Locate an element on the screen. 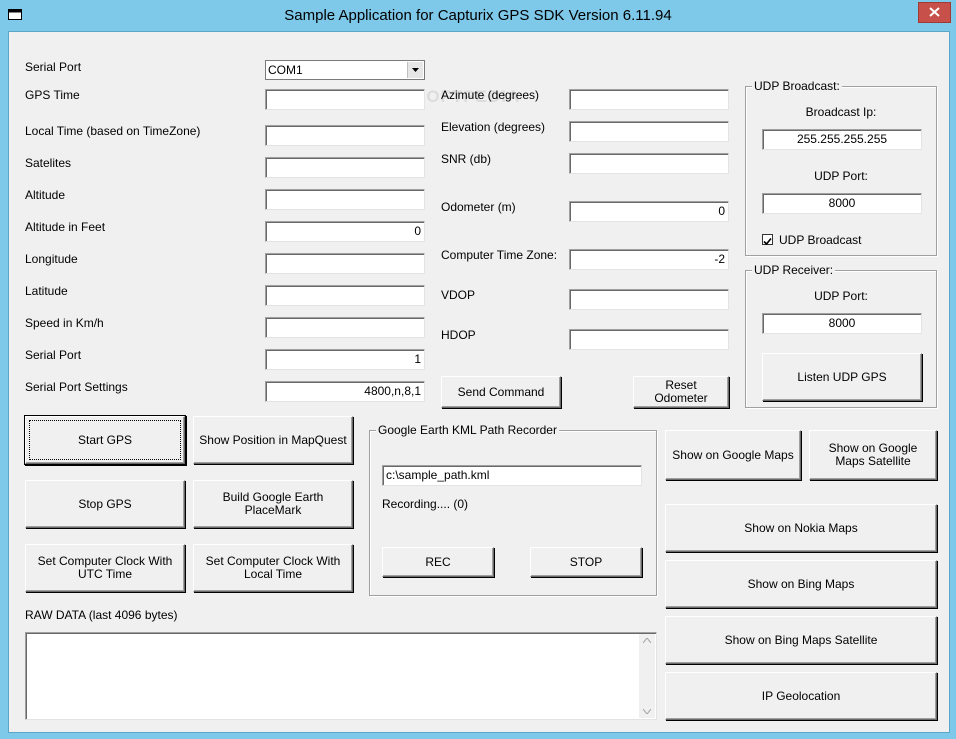  set-clock-local-button: Set Computer Clock With Local Time is located at coordinates (273, 568).